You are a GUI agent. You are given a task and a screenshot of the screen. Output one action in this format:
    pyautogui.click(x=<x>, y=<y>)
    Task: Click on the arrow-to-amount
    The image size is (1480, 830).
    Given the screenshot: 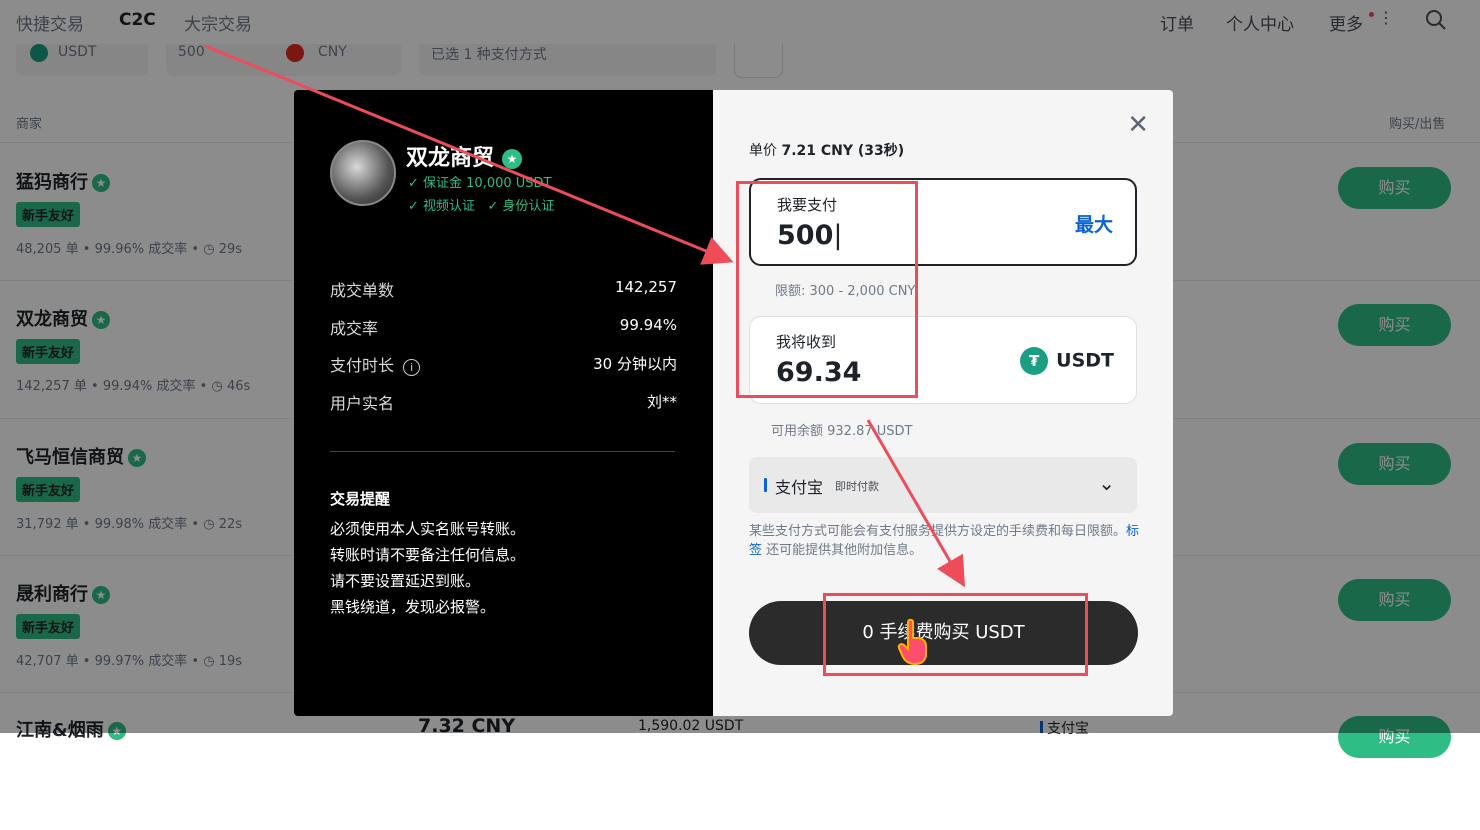 What is the action you would take?
    pyautogui.click(x=469, y=154)
    